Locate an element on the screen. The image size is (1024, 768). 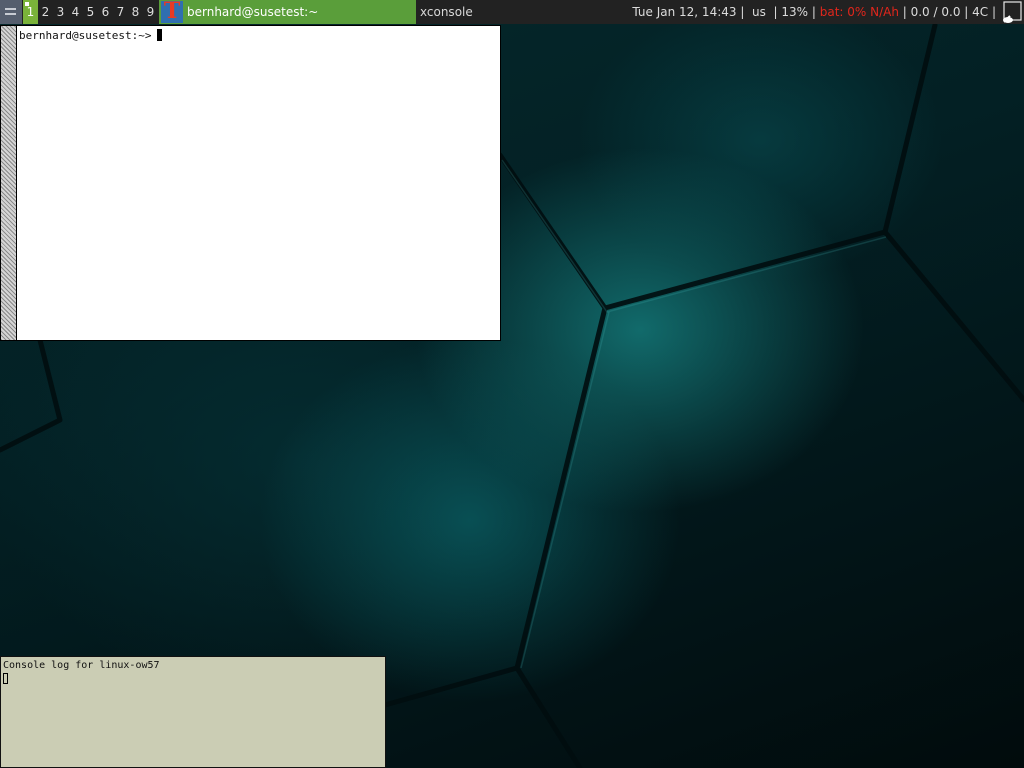
workspace-tag-5: 5 is located at coordinates (90, 12).